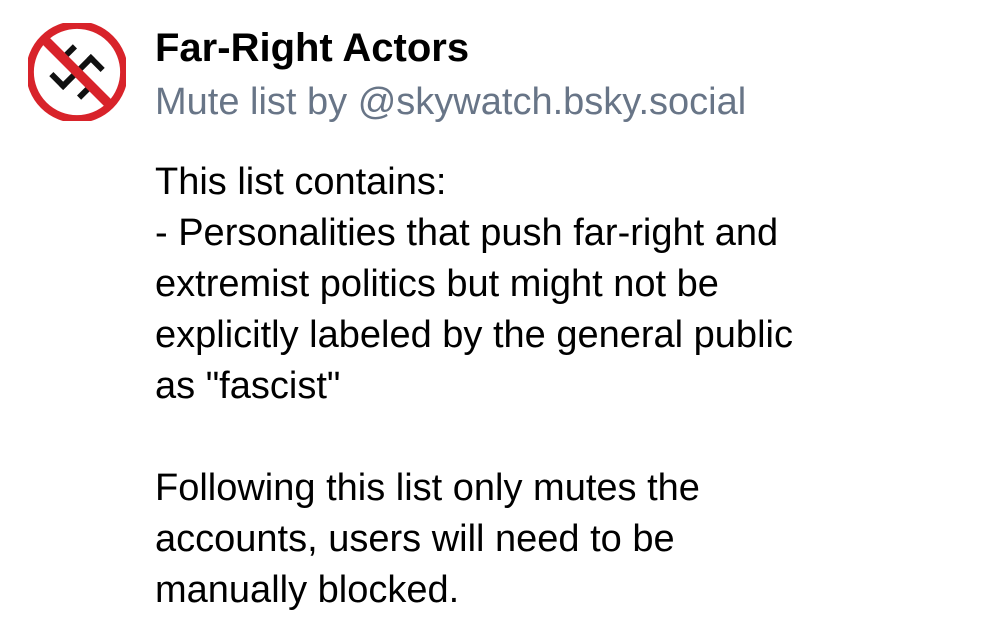 The width and height of the screenshot is (1000, 635). Describe the element at coordinates (570, 437) in the screenshot. I see `paragraph-break` at that location.